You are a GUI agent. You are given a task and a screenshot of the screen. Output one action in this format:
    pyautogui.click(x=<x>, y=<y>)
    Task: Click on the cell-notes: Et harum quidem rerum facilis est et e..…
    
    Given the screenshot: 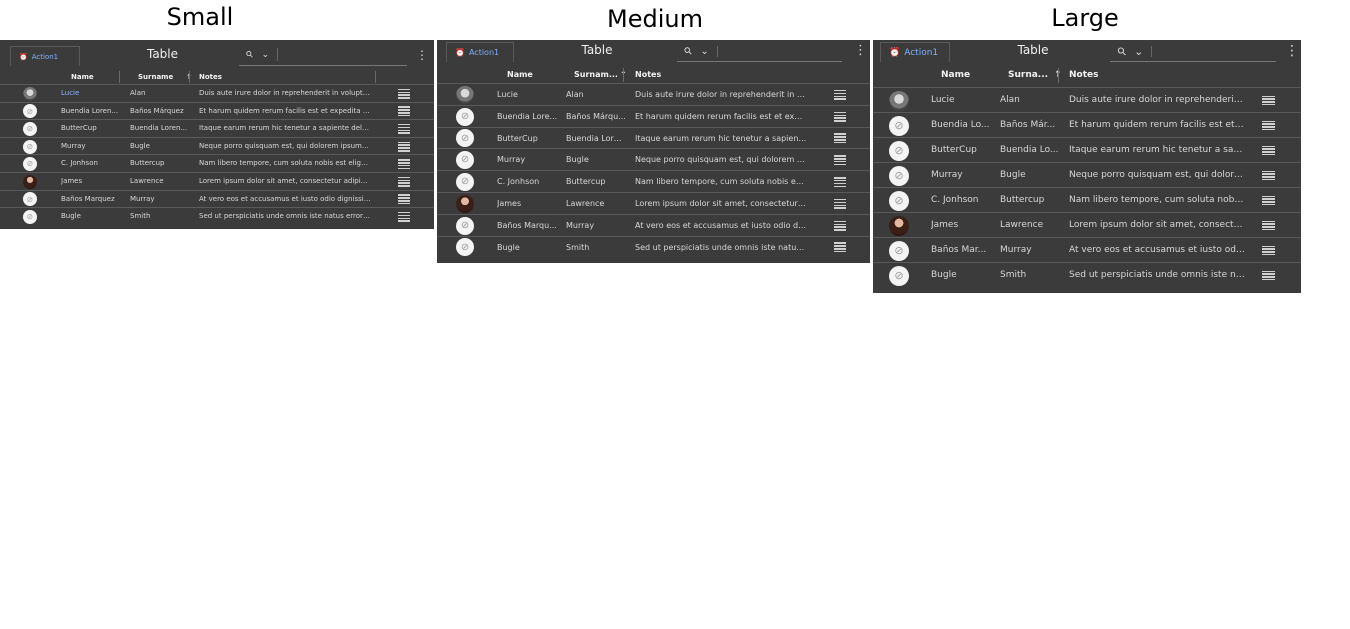 What is the action you would take?
    pyautogui.click(x=1157, y=125)
    